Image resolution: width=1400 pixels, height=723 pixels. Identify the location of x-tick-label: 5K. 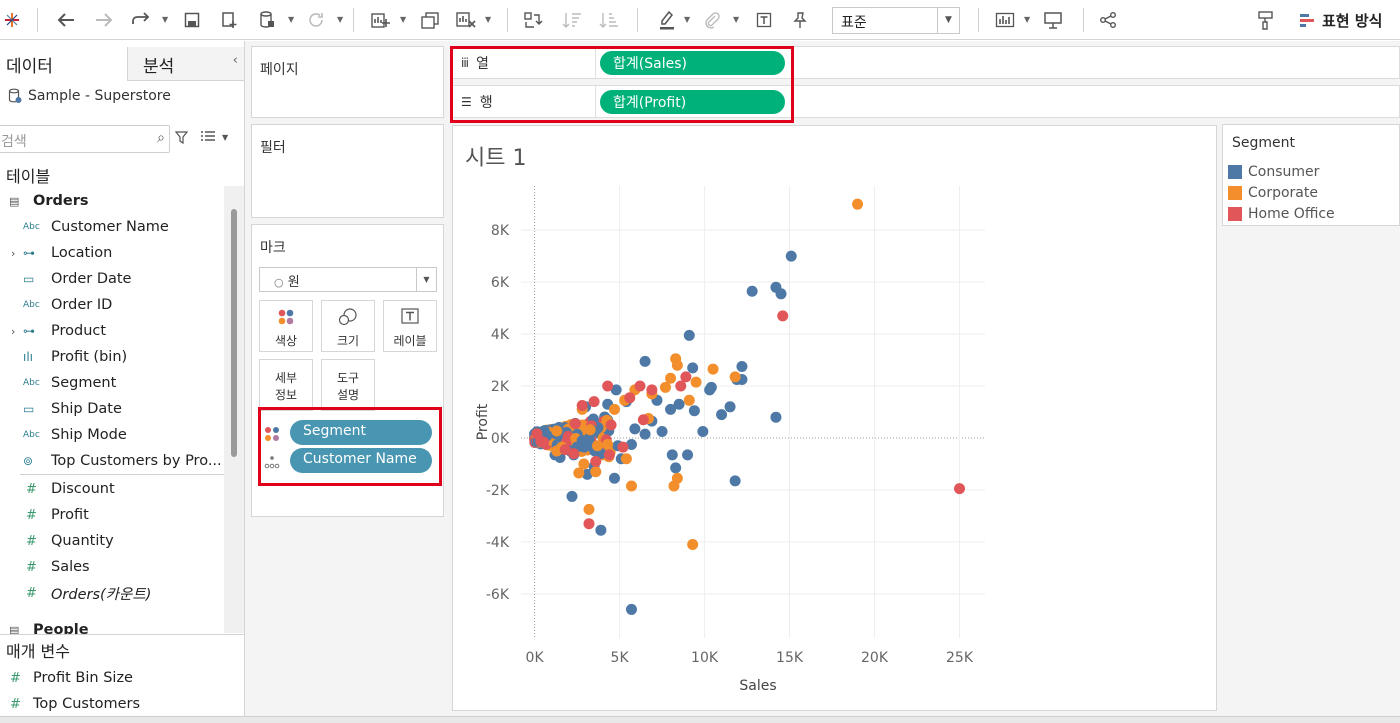
(620, 658).